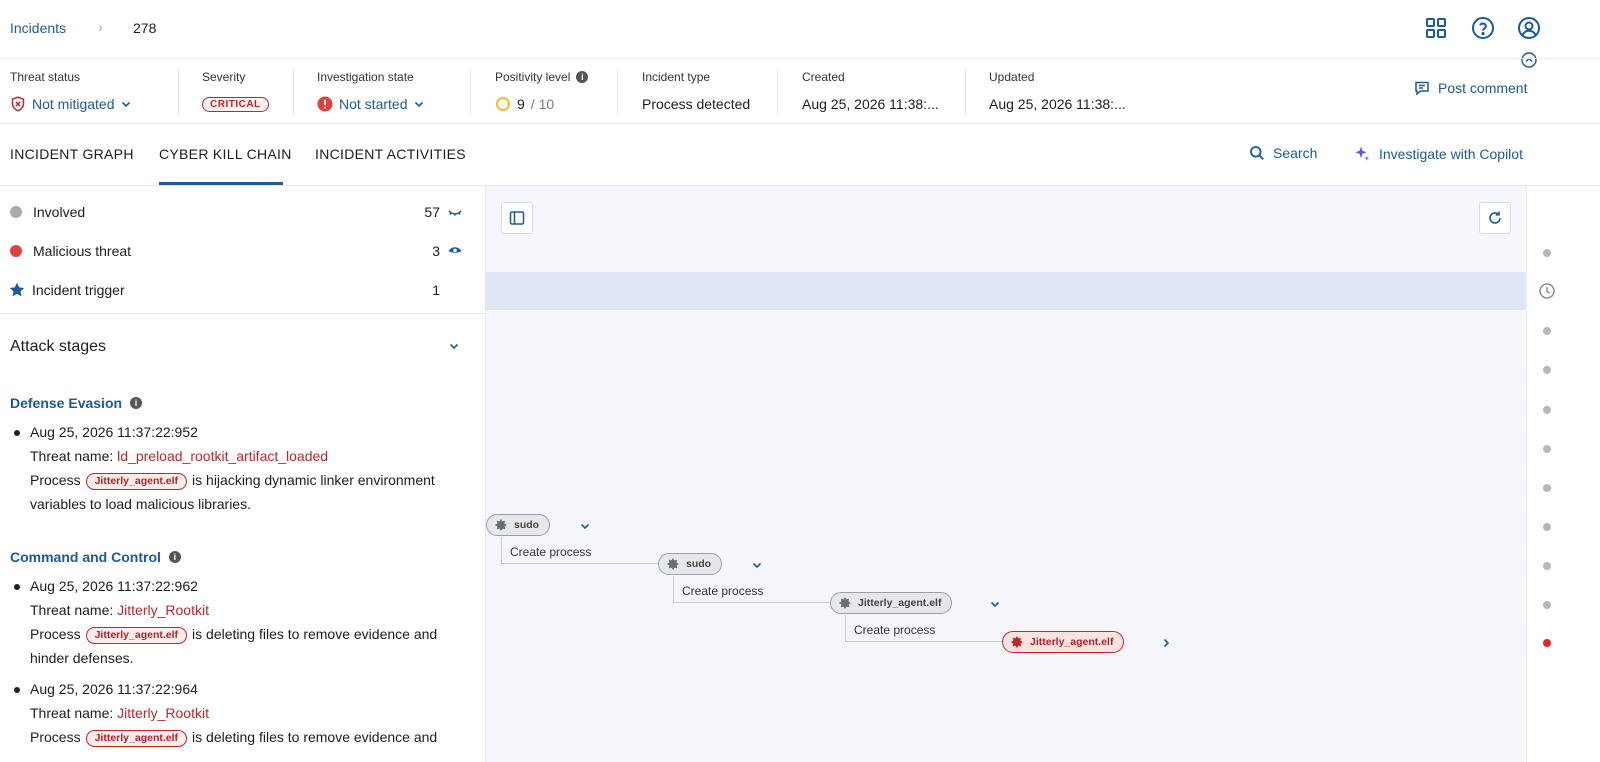  Describe the element at coordinates (58, 346) in the screenshot. I see `attack-stages-title: Attack stages` at that location.